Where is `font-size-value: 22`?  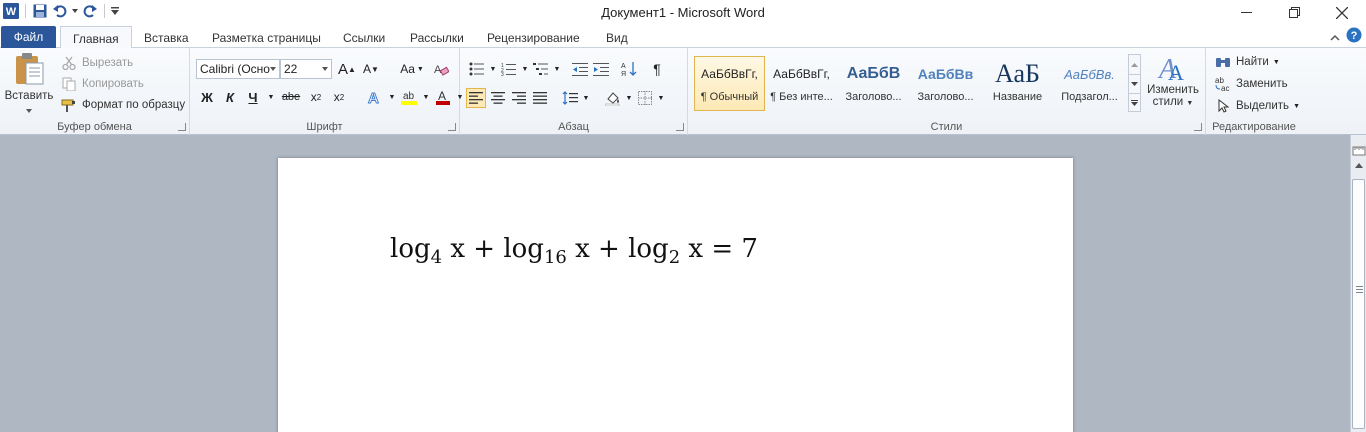
font-size-value: 22 is located at coordinates (291, 69).